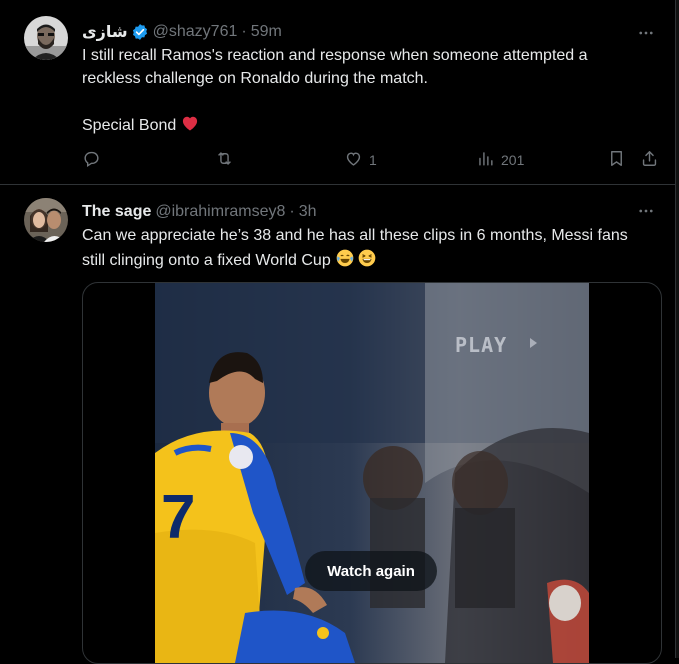 The image size is (679, 664). I want to click on tweet-text-line: Special Bond, so click(367, 125).